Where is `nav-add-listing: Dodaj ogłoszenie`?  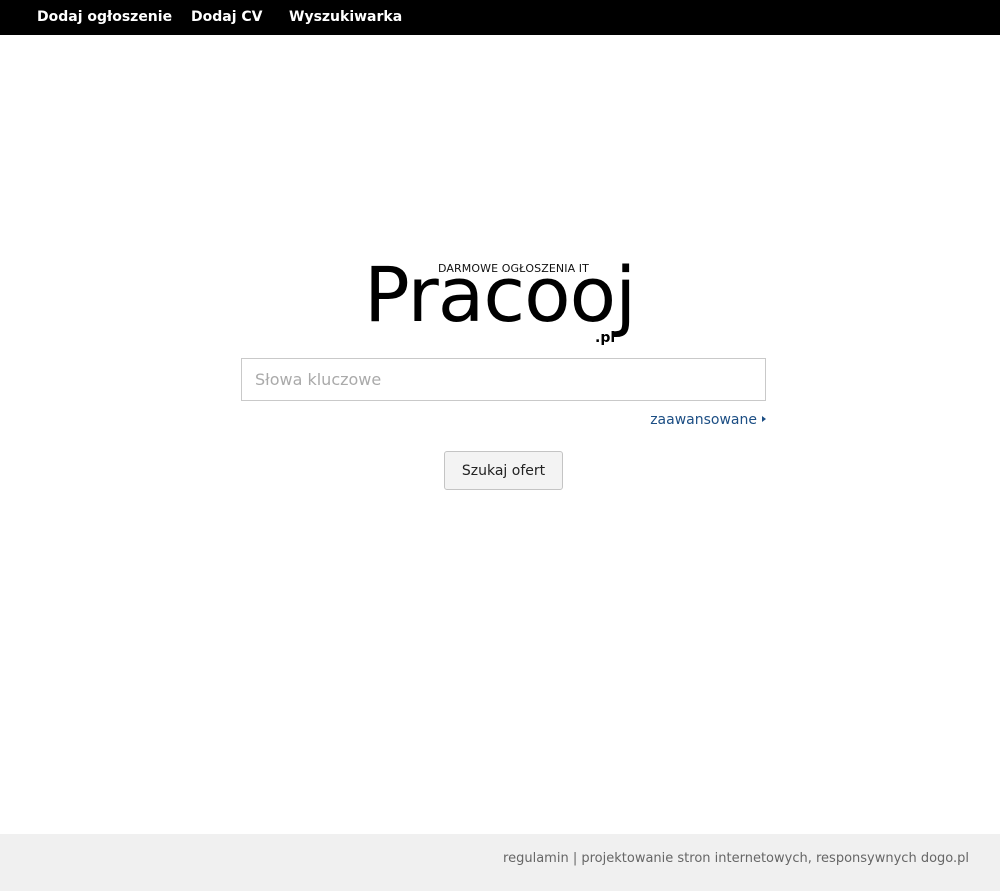
nav-add-listing: Dodaj ogłoszenie is located at coordinates (104, 17).